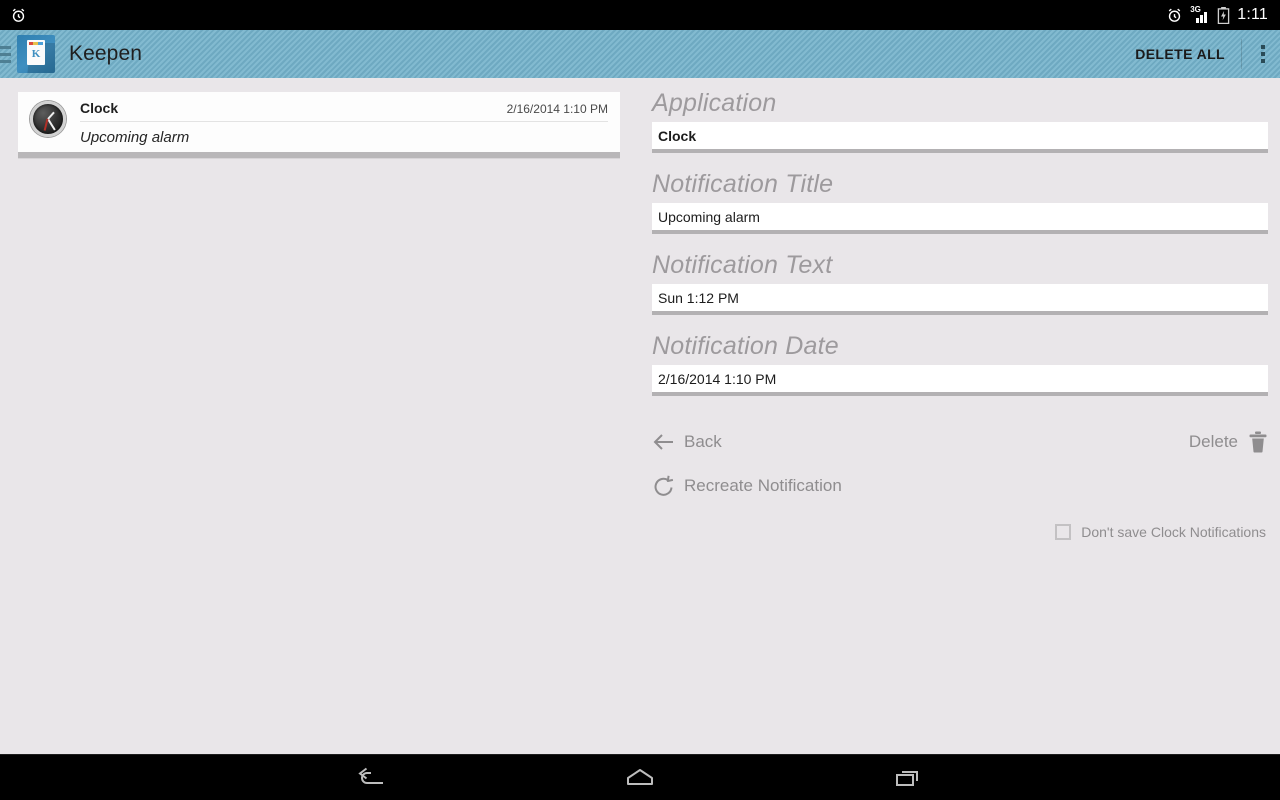  I want to click on action-row-primary: Back Delete, so click(960, 442).